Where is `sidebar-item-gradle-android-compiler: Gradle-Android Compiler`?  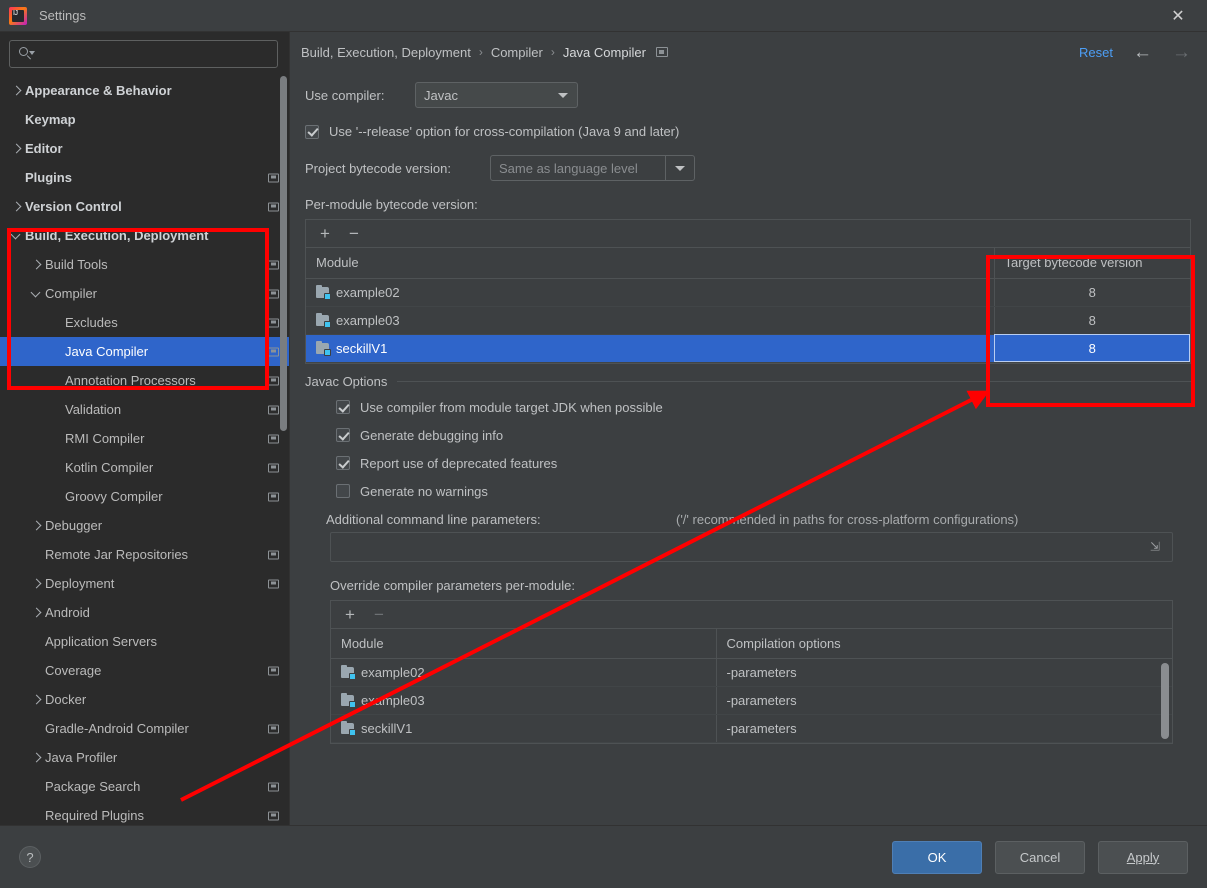 sidebar-item-gradle-android-compiler: Gradle-Android Compiler is located at coordinates (144, 728).